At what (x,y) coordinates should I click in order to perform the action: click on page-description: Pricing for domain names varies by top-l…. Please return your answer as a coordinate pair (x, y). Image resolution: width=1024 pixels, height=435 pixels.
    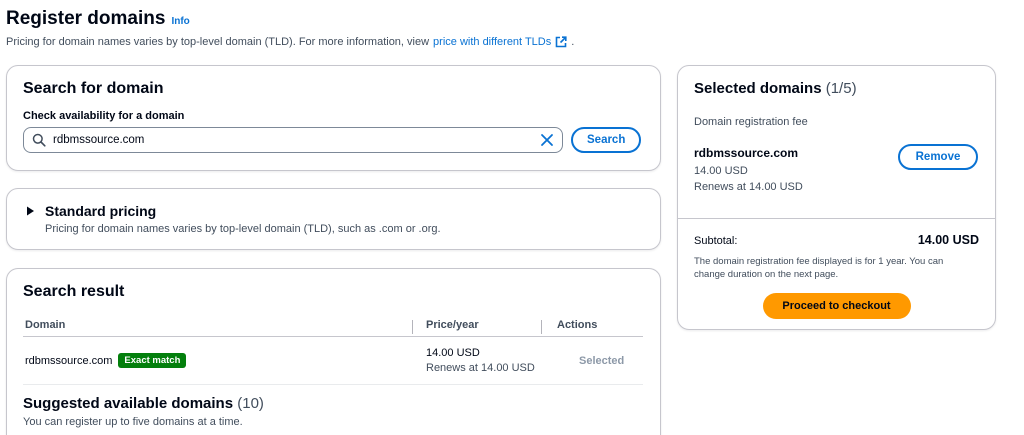
    Looking at the image, I should click on (511, 42).